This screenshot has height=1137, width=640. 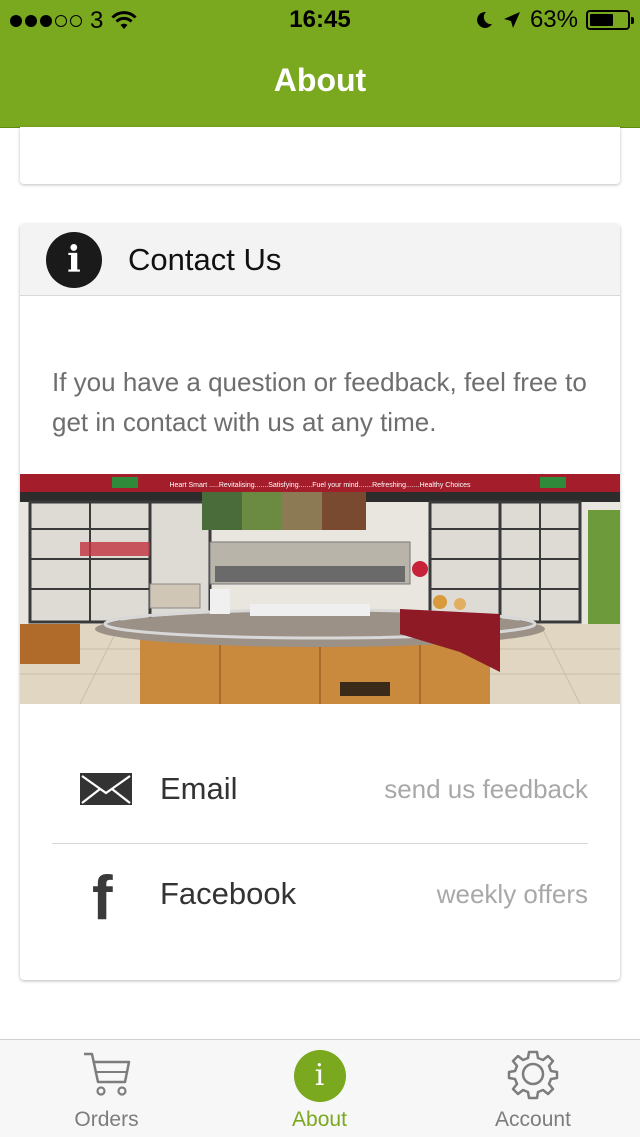 What do you see at coordinates (199, 788) in the screenshot?
I see `email-label: Email` at bounding box center [199, 788].